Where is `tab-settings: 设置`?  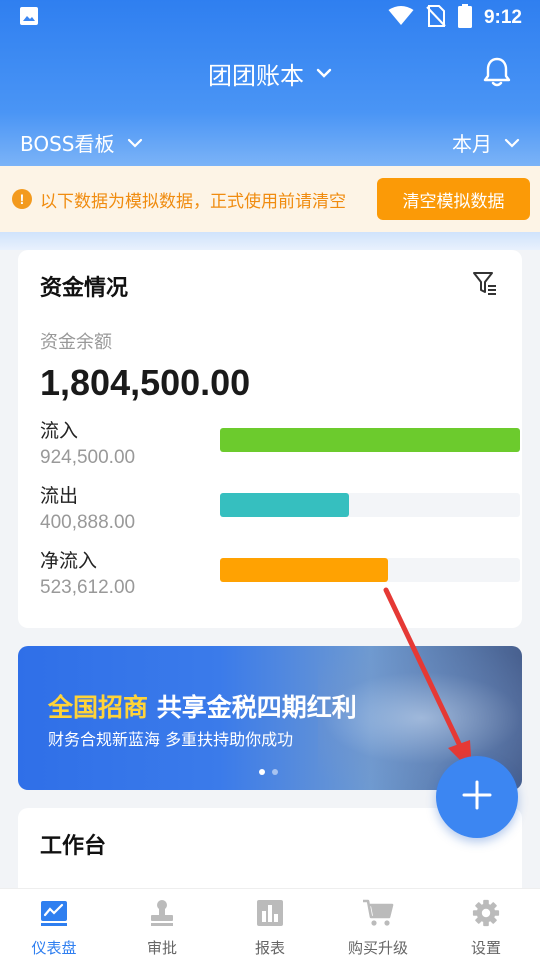
tab-settings: 设置 is located at coordinates (486, 924).